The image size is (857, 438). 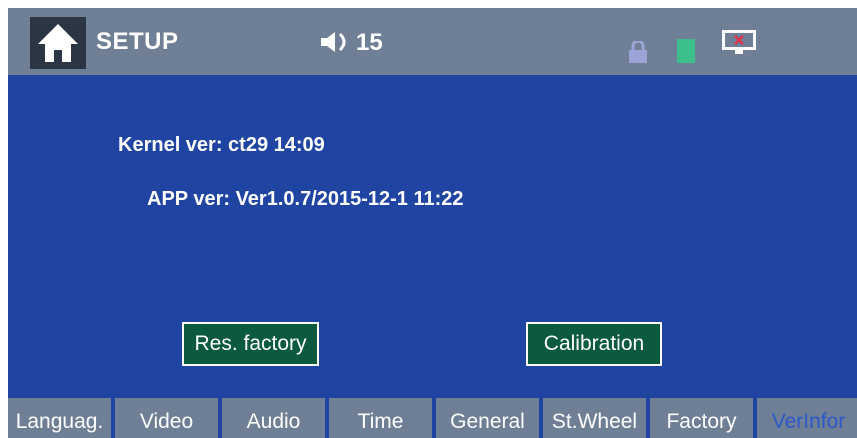 I want to click on tab-video: Video, so click(x=166, y=418).